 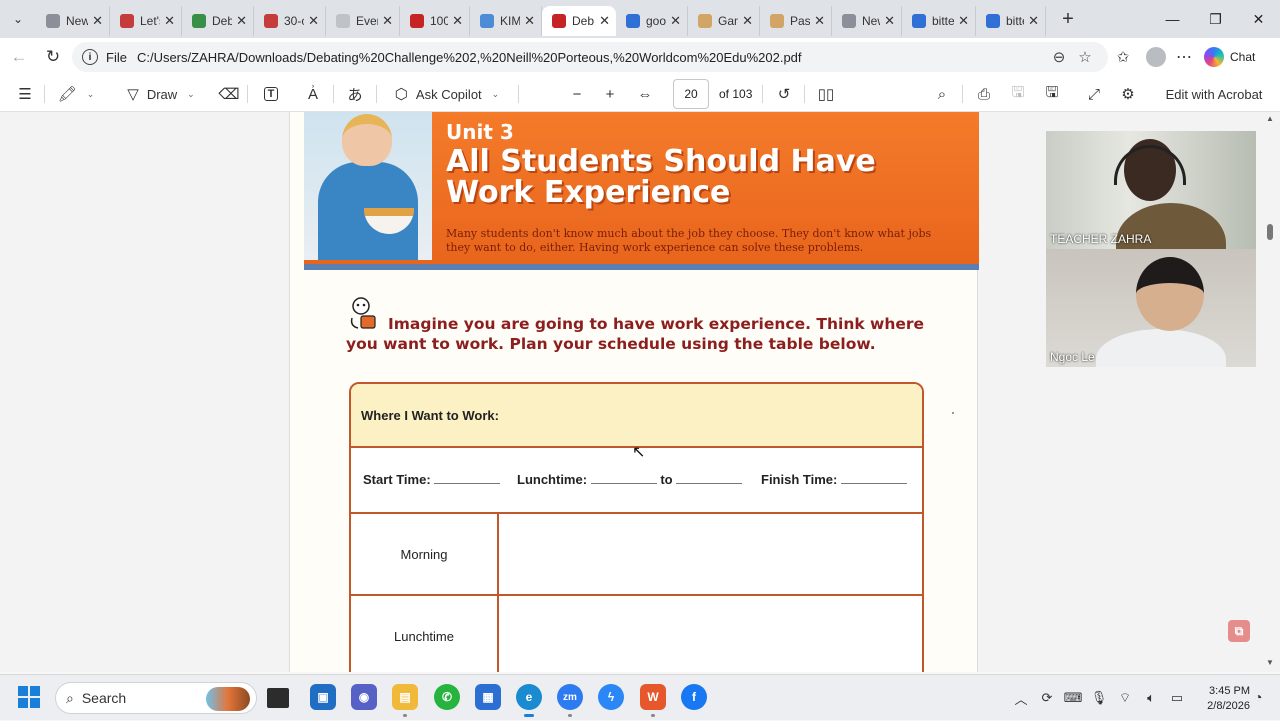 I want to click on fit-width-icon: ⇔, so click(x=645, y=94).